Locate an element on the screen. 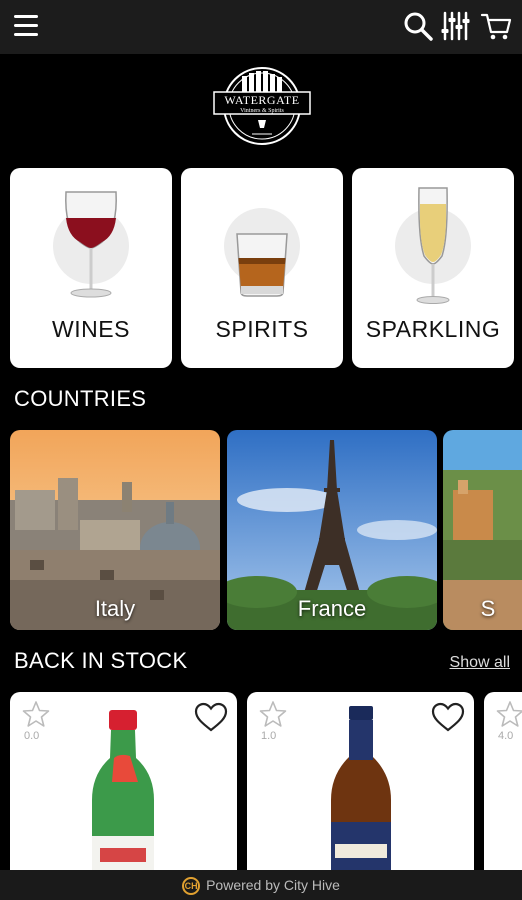  category-card-wines: WINES is located at coordinates (91, 268).